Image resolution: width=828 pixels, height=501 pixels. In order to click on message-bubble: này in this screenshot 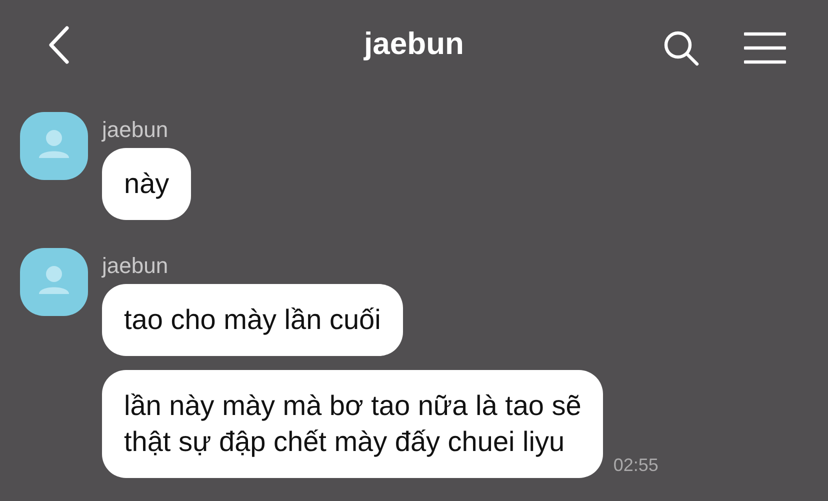, I will do `click(147, 184)`.